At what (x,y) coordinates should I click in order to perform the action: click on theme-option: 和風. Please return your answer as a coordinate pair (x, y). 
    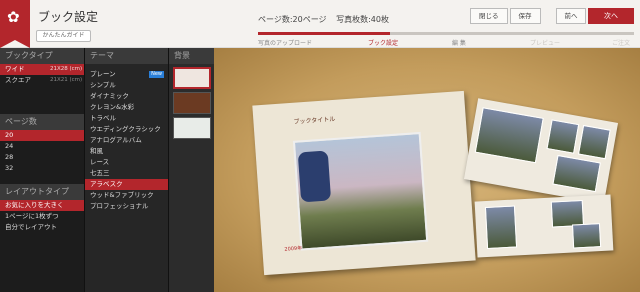
    Looking at the image, I should click on (126, 151).